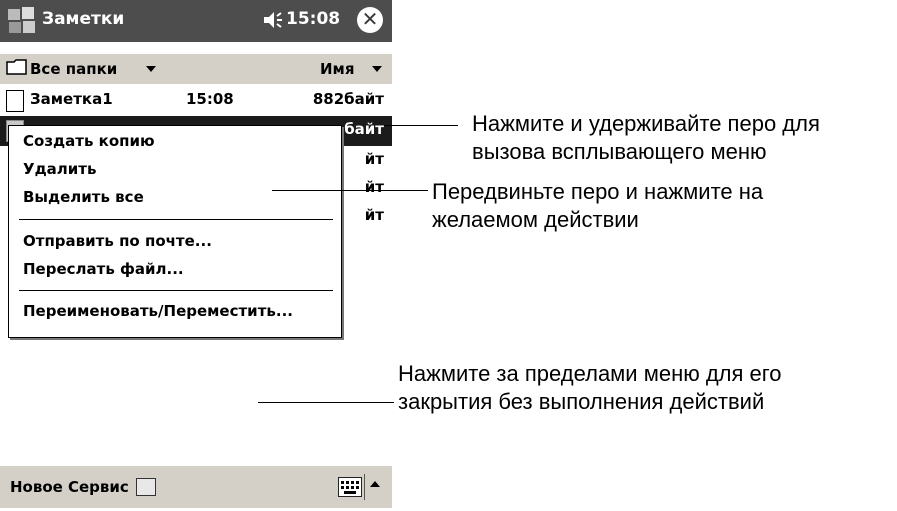 This screenshot has height=511, width=897. What do you see at coordinates (59, 169) in the screenshot?
I see `menu-item-delete: Удалить` at bounding box center [59, 169].